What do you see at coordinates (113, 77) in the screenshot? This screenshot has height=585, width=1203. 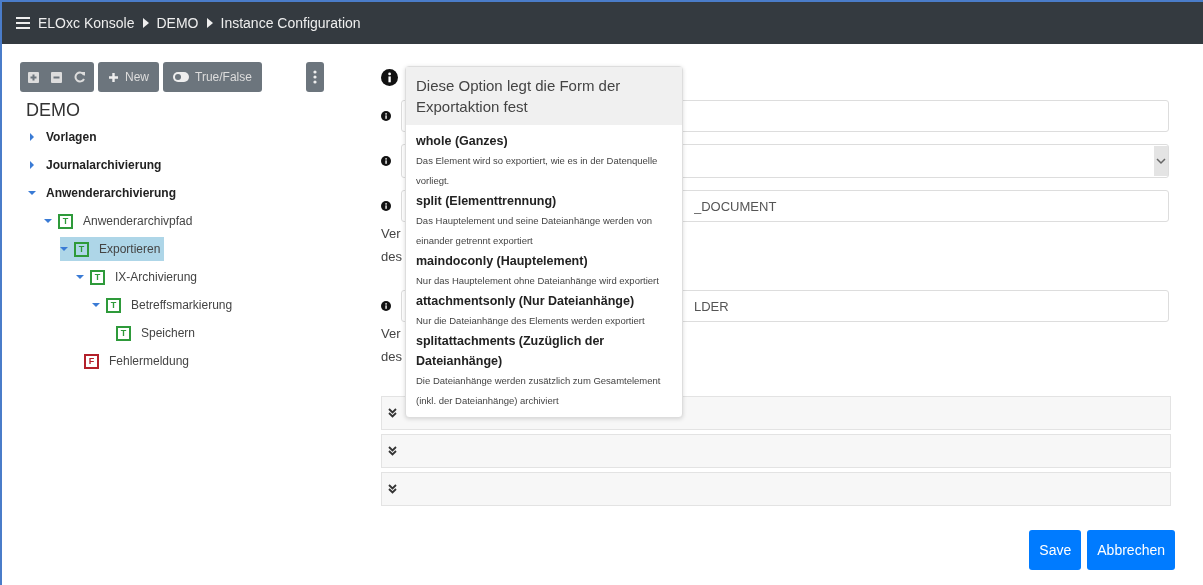 I see `plus-icon` at bounding box center [113, 77].